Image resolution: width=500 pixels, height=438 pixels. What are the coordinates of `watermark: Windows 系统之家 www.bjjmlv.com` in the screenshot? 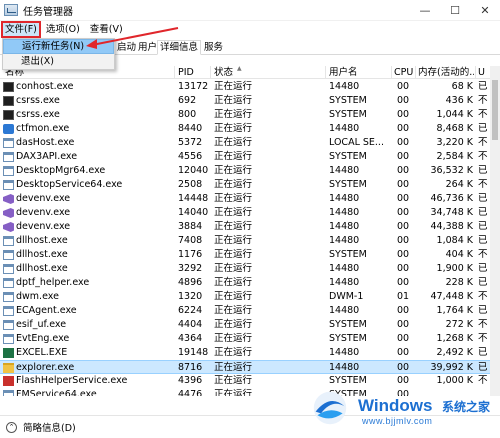 It's located at (396, 409).